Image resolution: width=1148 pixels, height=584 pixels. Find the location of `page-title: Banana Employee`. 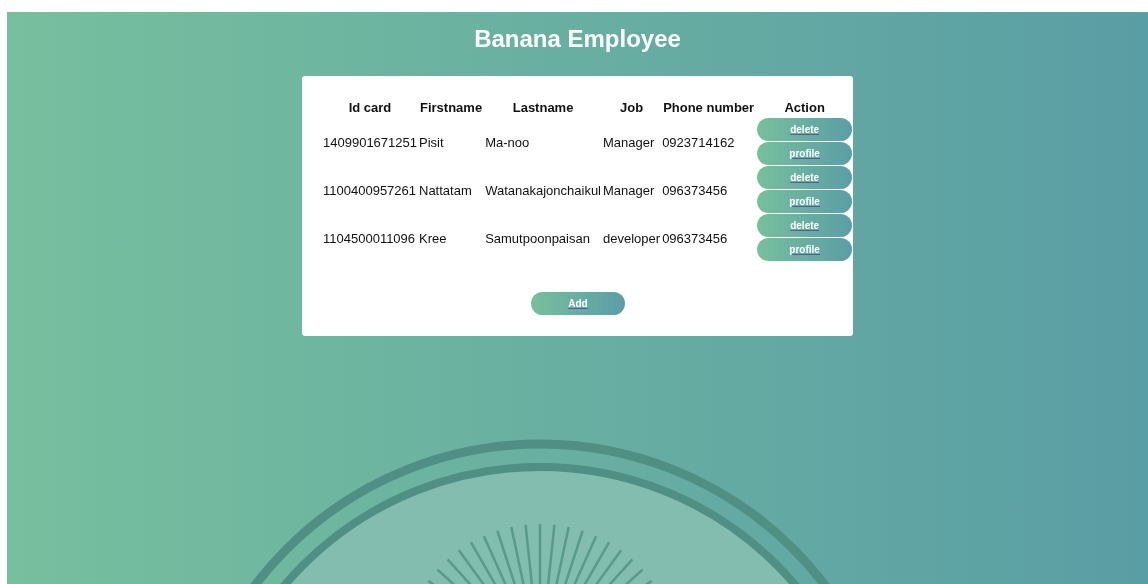

page-title: Banana Employee is located at coordinates (577, 39).